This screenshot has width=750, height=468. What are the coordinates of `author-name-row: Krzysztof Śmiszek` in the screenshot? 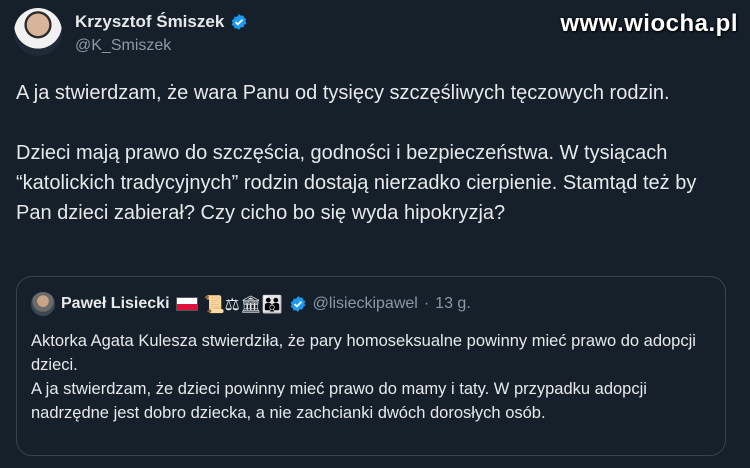 It's located at (161, 22).